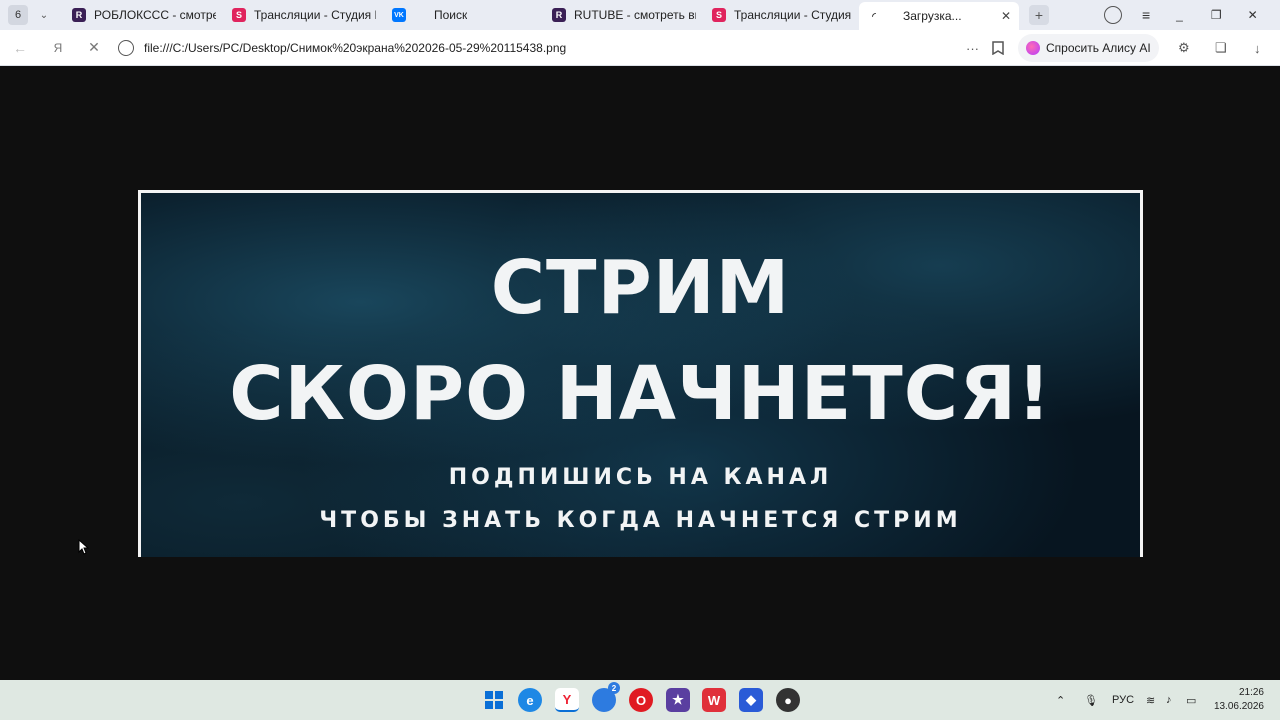  I want to click on window-controls: ≡ _ ❐ ✕, so click(1181, 15).